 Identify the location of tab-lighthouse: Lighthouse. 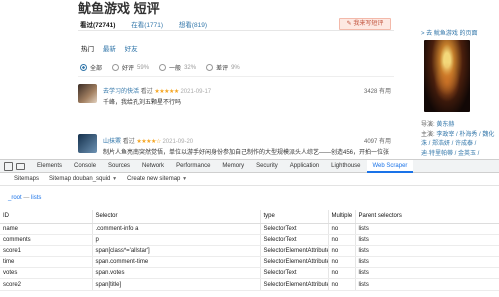
(345, 166).